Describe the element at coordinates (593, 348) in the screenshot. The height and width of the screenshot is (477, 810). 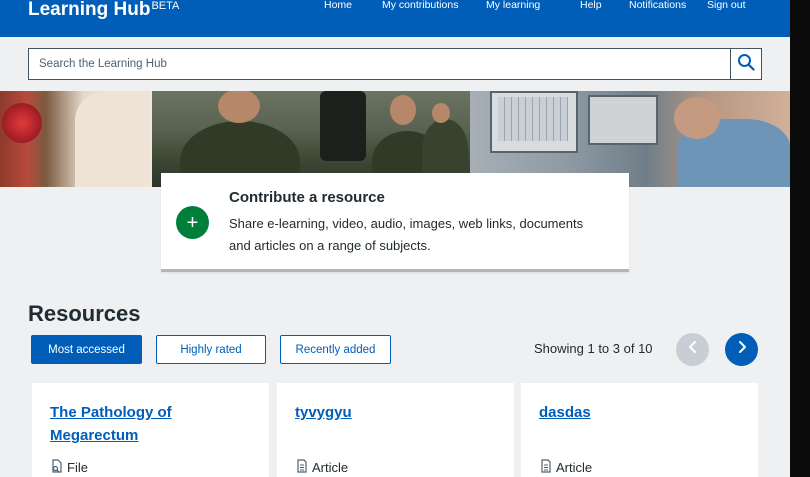
I see `pagination-status: Showing 1 to 3 of 10` at that location.